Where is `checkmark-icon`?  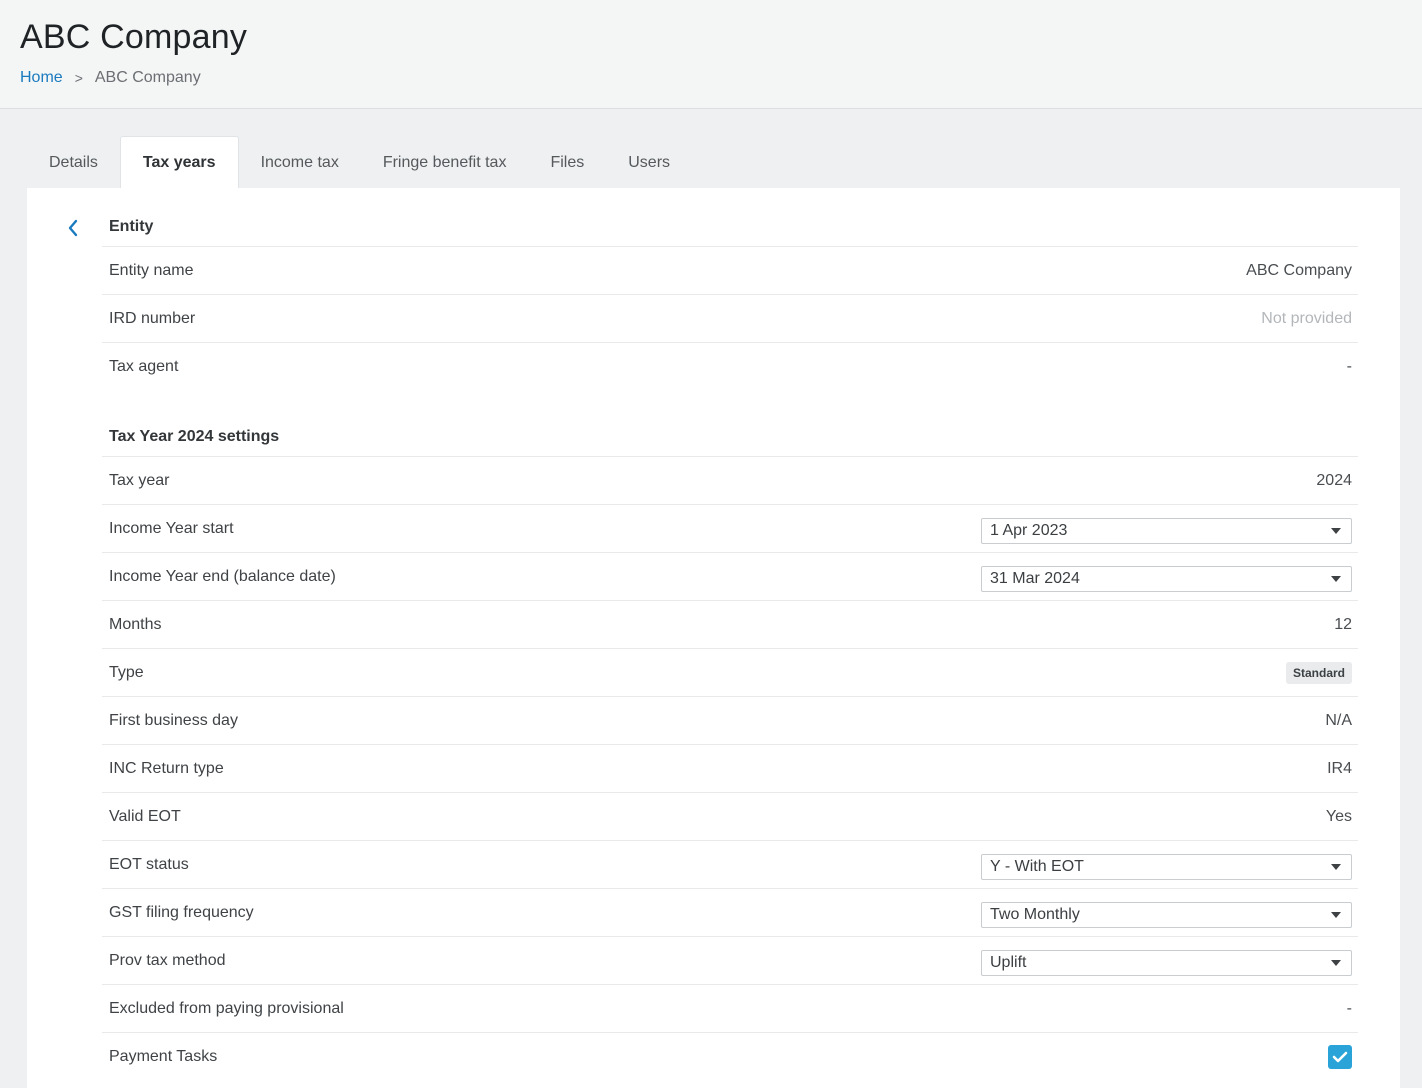
checkmark-icon is located at coordinates (1340, 1056).